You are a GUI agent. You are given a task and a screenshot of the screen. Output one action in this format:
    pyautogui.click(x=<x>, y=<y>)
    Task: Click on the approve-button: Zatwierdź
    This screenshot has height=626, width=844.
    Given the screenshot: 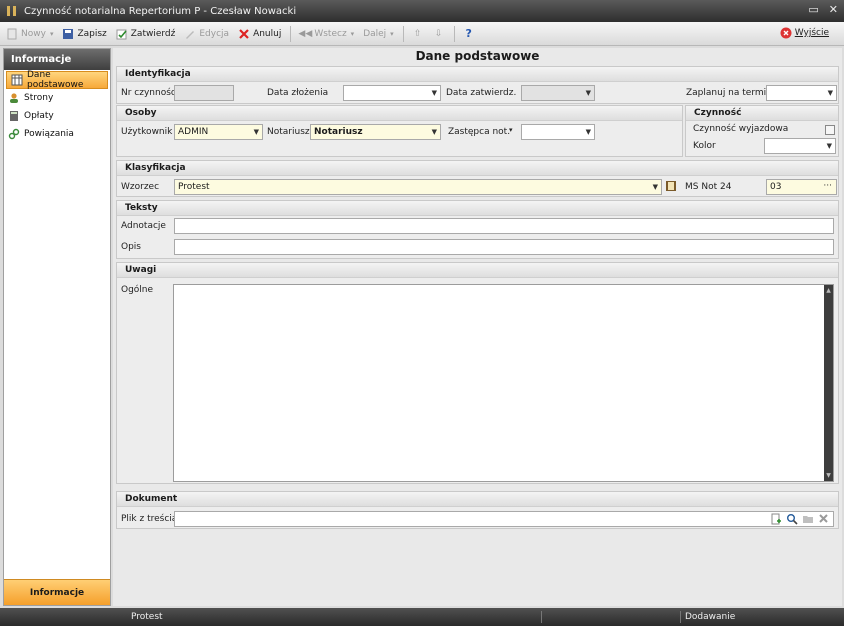 What is the action you would take?
    pyautogui.click(x=145, y=34)
    